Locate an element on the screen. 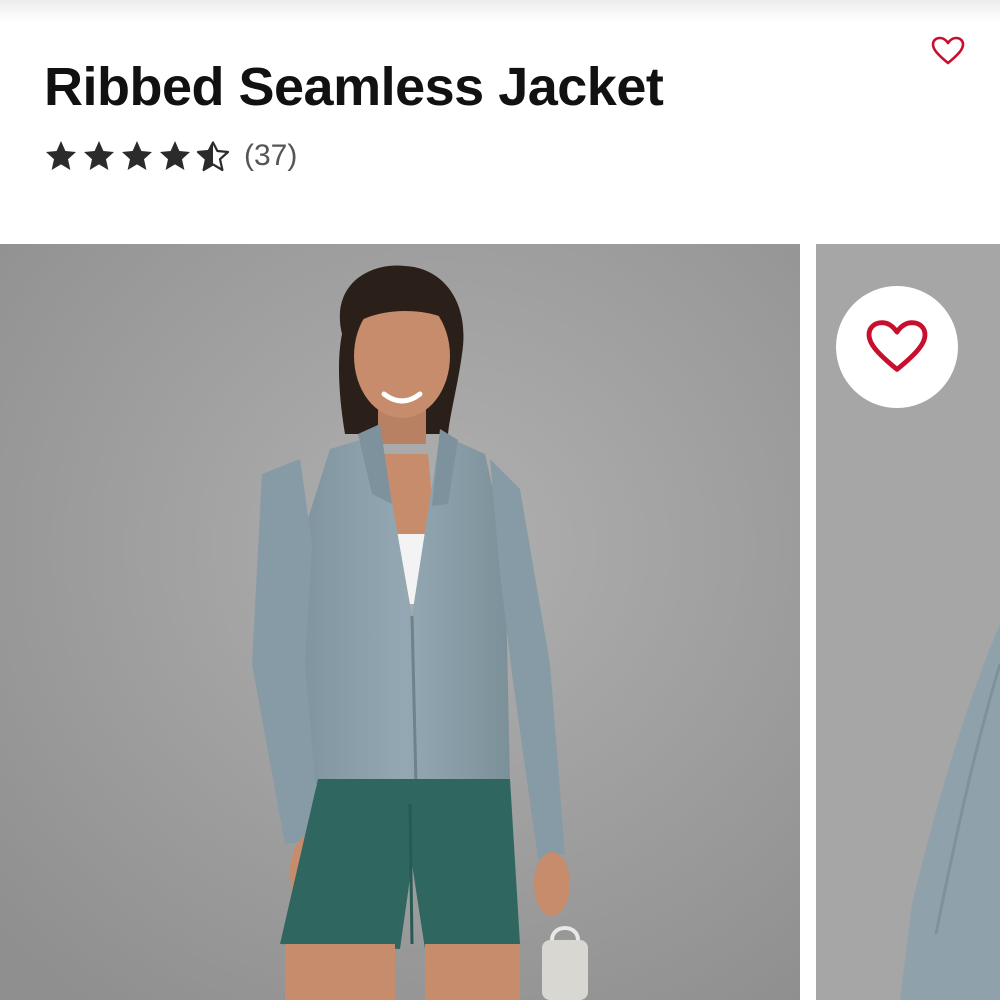 The width and height of the screenshot is (1000, 1000). product-image-secondary is located at coordinates (908, 622).